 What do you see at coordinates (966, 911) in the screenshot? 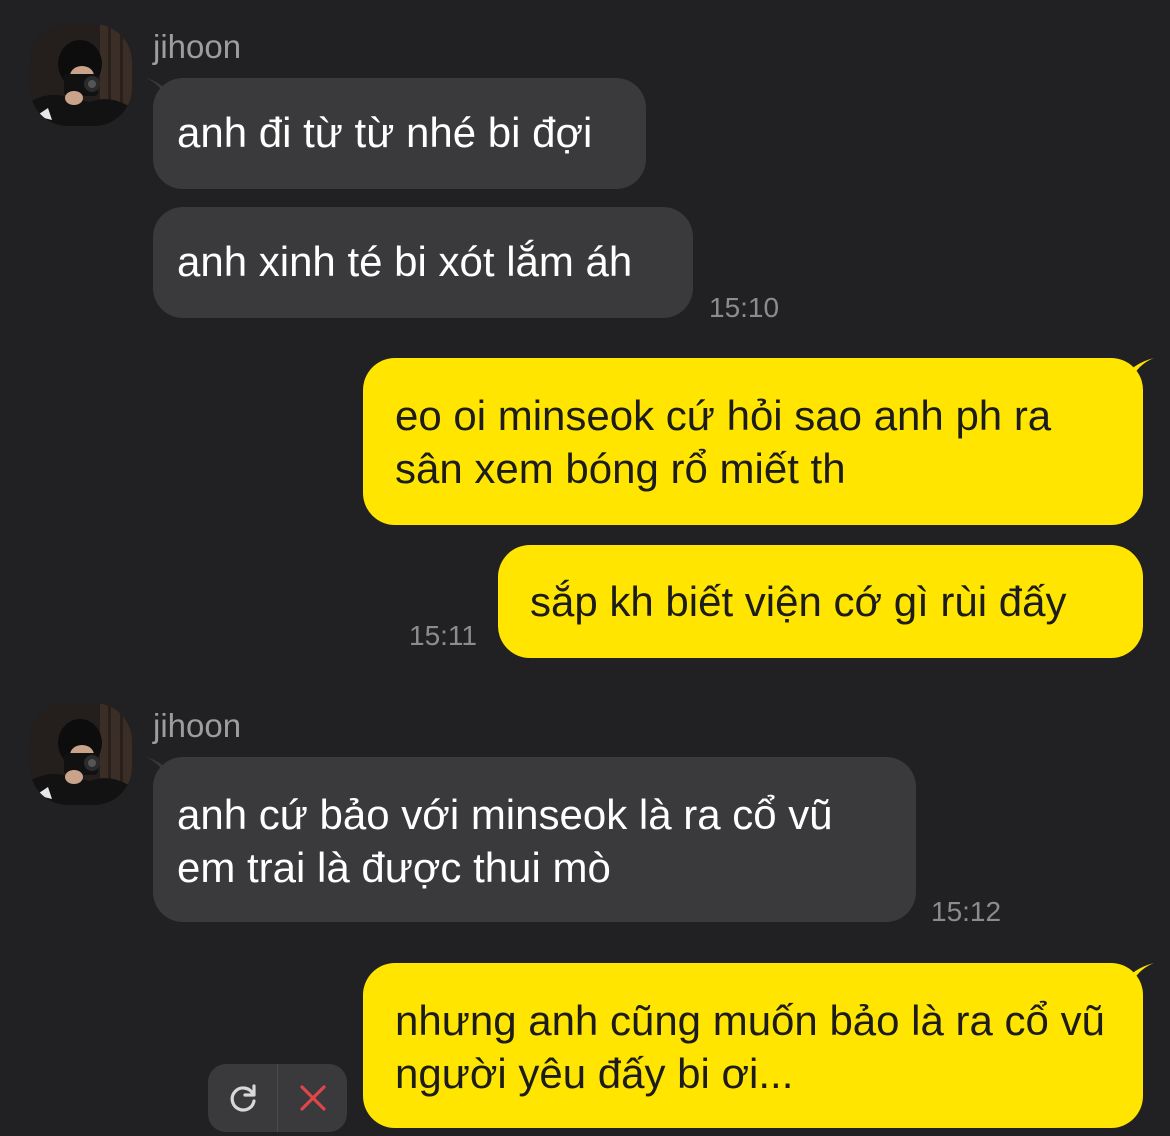
I see `message-timestamp: 15:12` at bounding box center [966, 911].